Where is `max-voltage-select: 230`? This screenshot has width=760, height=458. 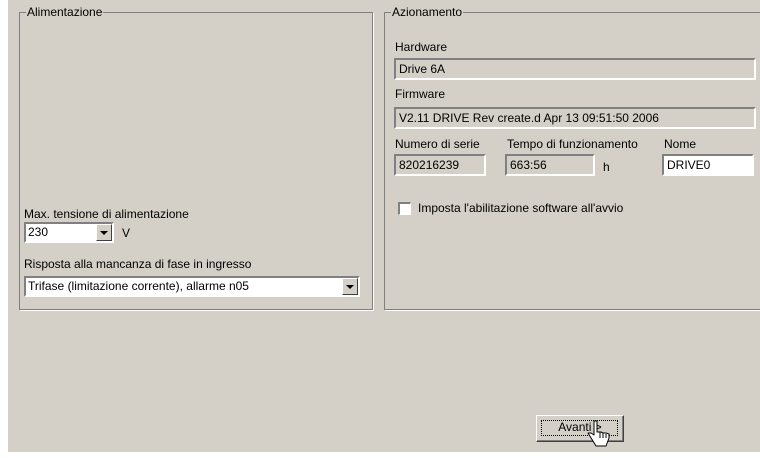
max-voltage-select: 230 is located at coordinates (69, 232).